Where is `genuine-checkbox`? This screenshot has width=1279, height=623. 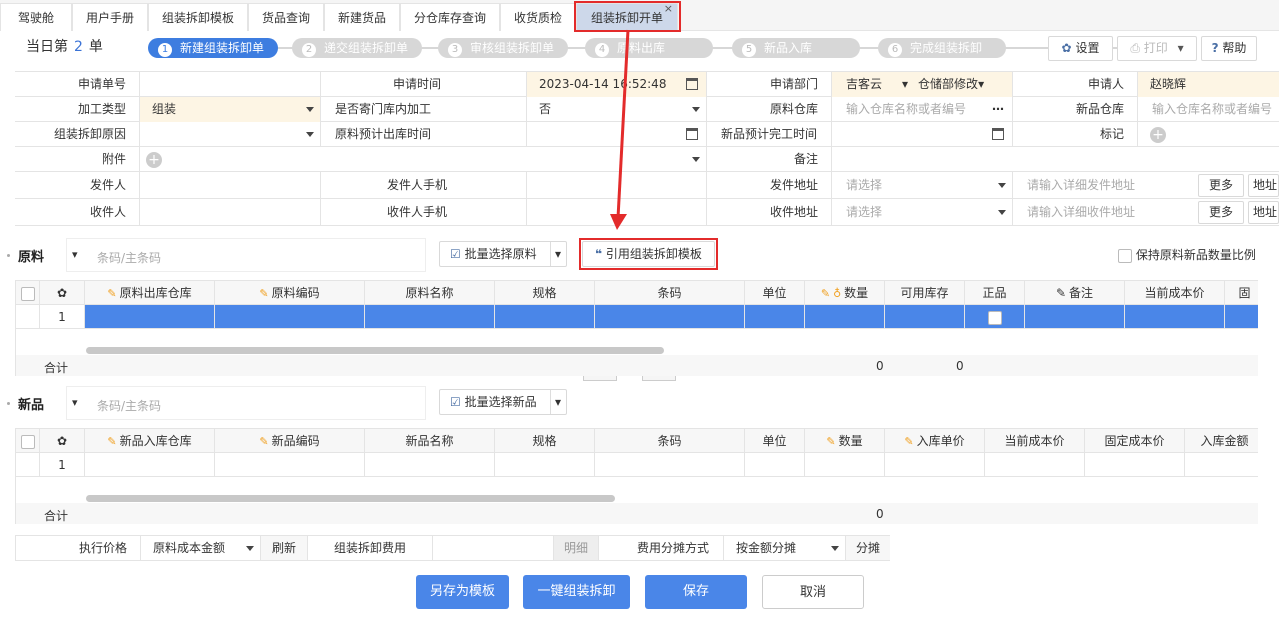
genuine-checkbox is located at coordinates (994, 317).